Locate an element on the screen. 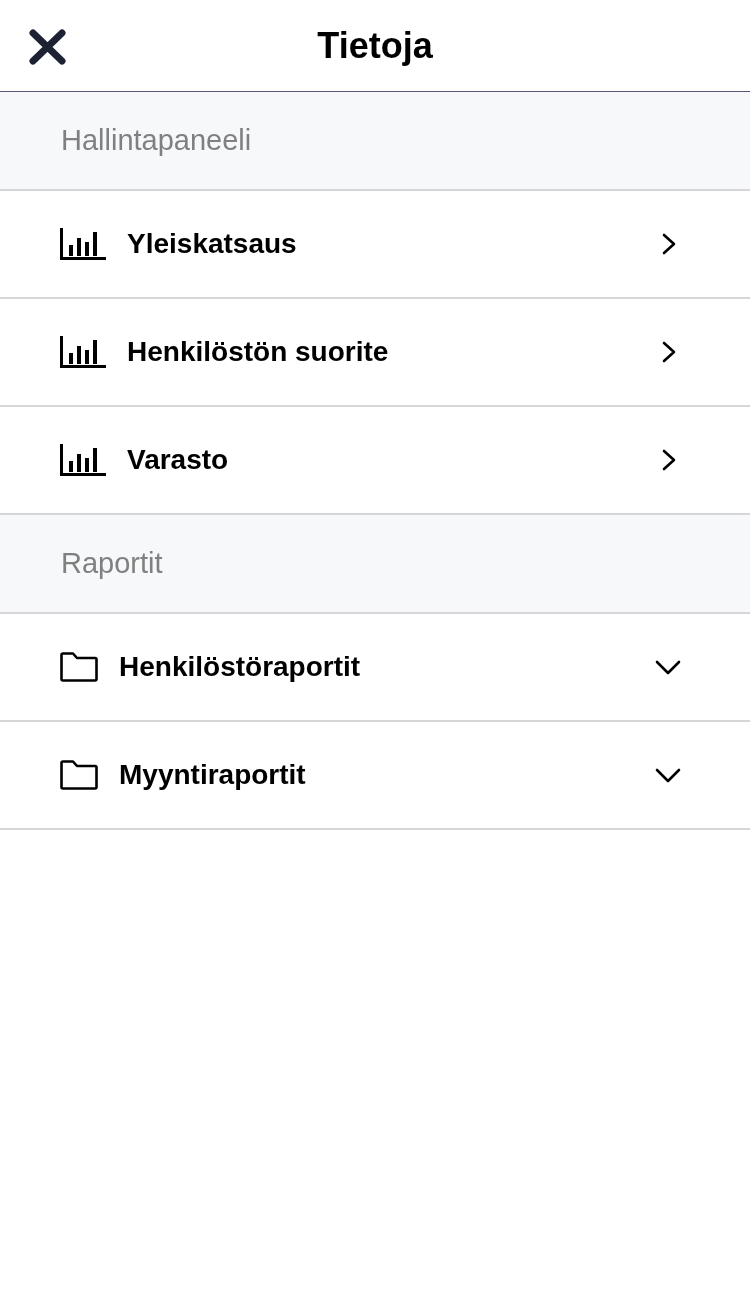 This screenshot has width=750, height=1297. section-header: Hallintapaneeli is located at coordinates (375, 141).